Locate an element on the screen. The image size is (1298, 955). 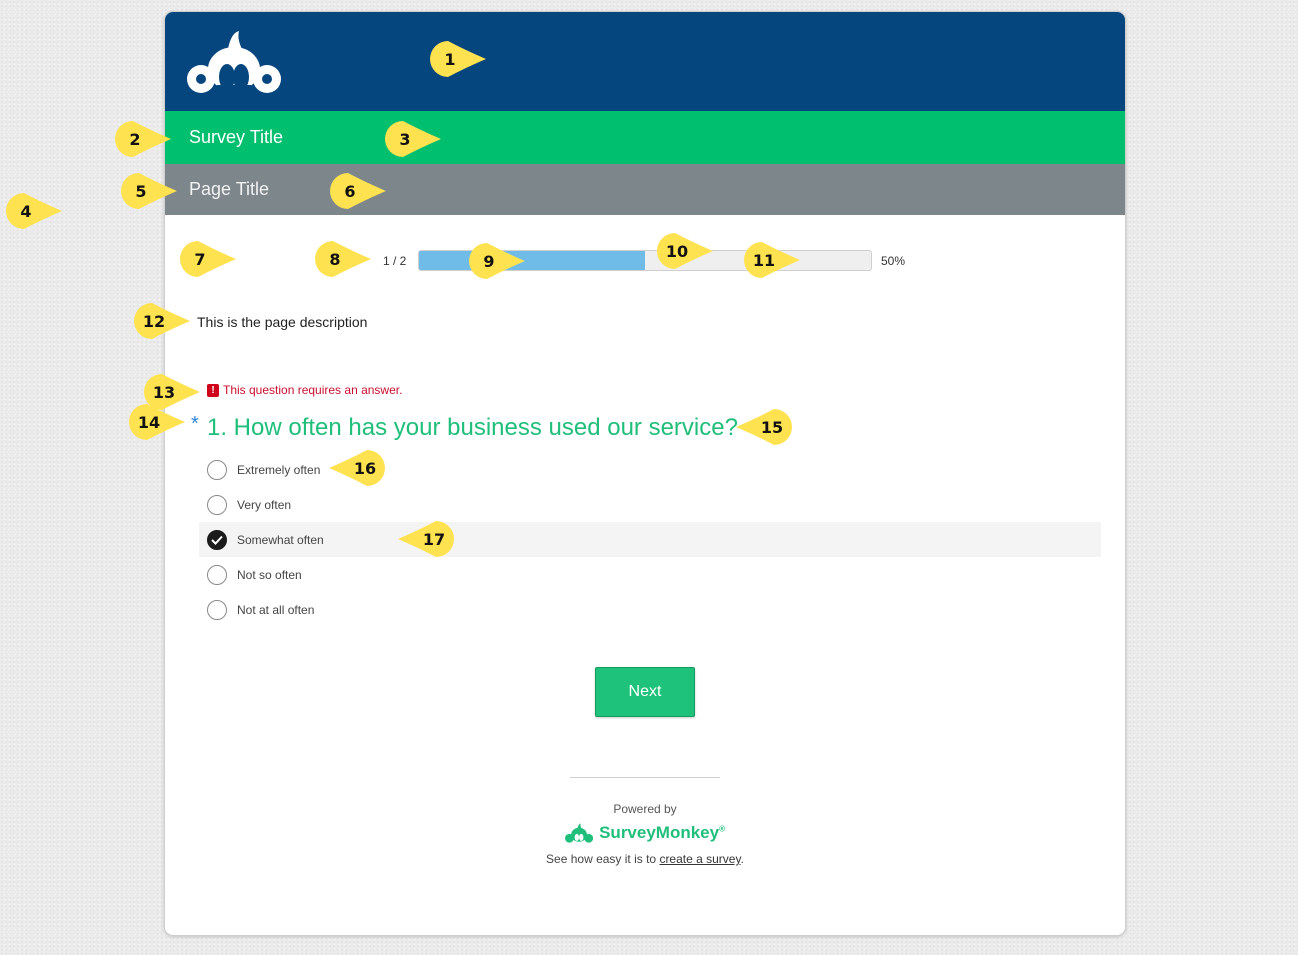
powered-by-text: Powered by is located at coordinates (645, 809).